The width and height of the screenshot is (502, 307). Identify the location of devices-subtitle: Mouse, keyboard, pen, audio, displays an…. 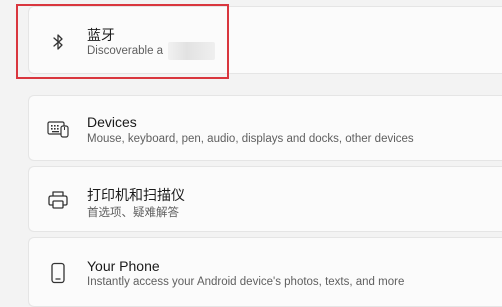
(250, 139).